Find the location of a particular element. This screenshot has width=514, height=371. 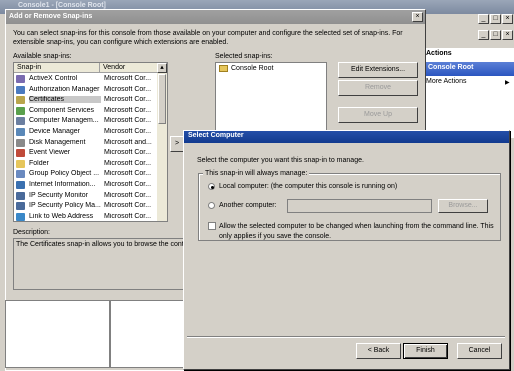

finish-button: Finish is located at coordinates (425, 351).